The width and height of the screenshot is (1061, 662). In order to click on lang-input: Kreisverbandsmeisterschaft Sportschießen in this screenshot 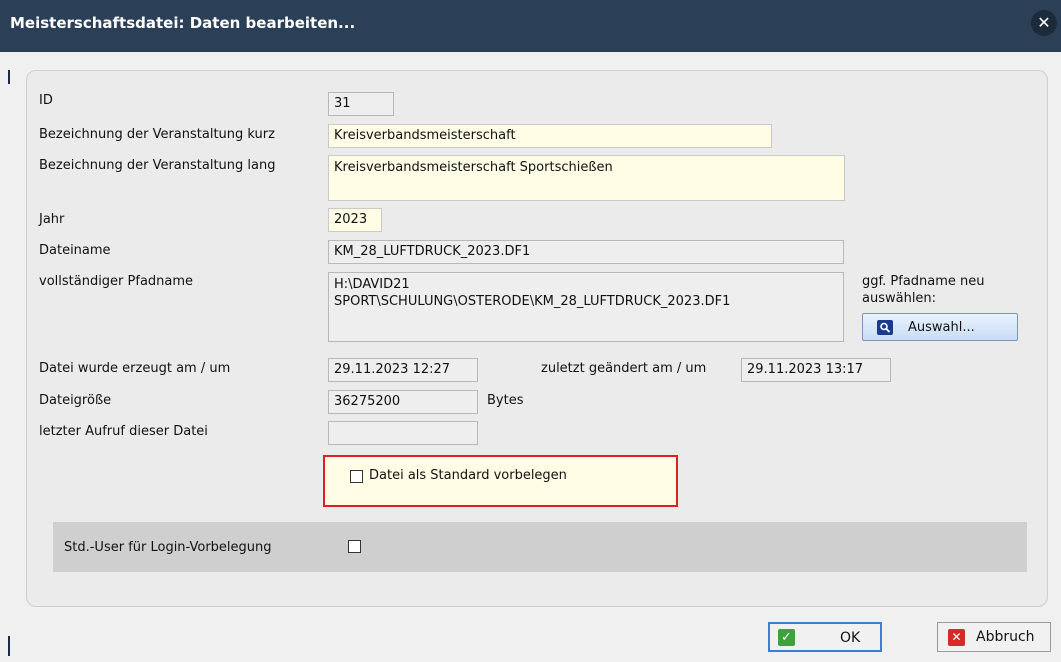, I will do `click(586, 178)`.